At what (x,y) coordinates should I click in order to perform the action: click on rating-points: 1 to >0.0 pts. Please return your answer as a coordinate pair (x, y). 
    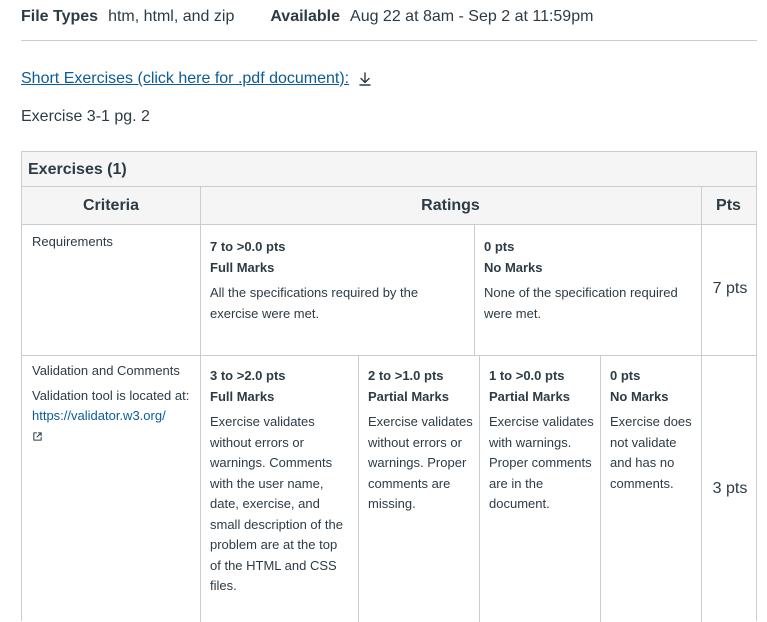
    Looking at the image, I should click on (527, 375).